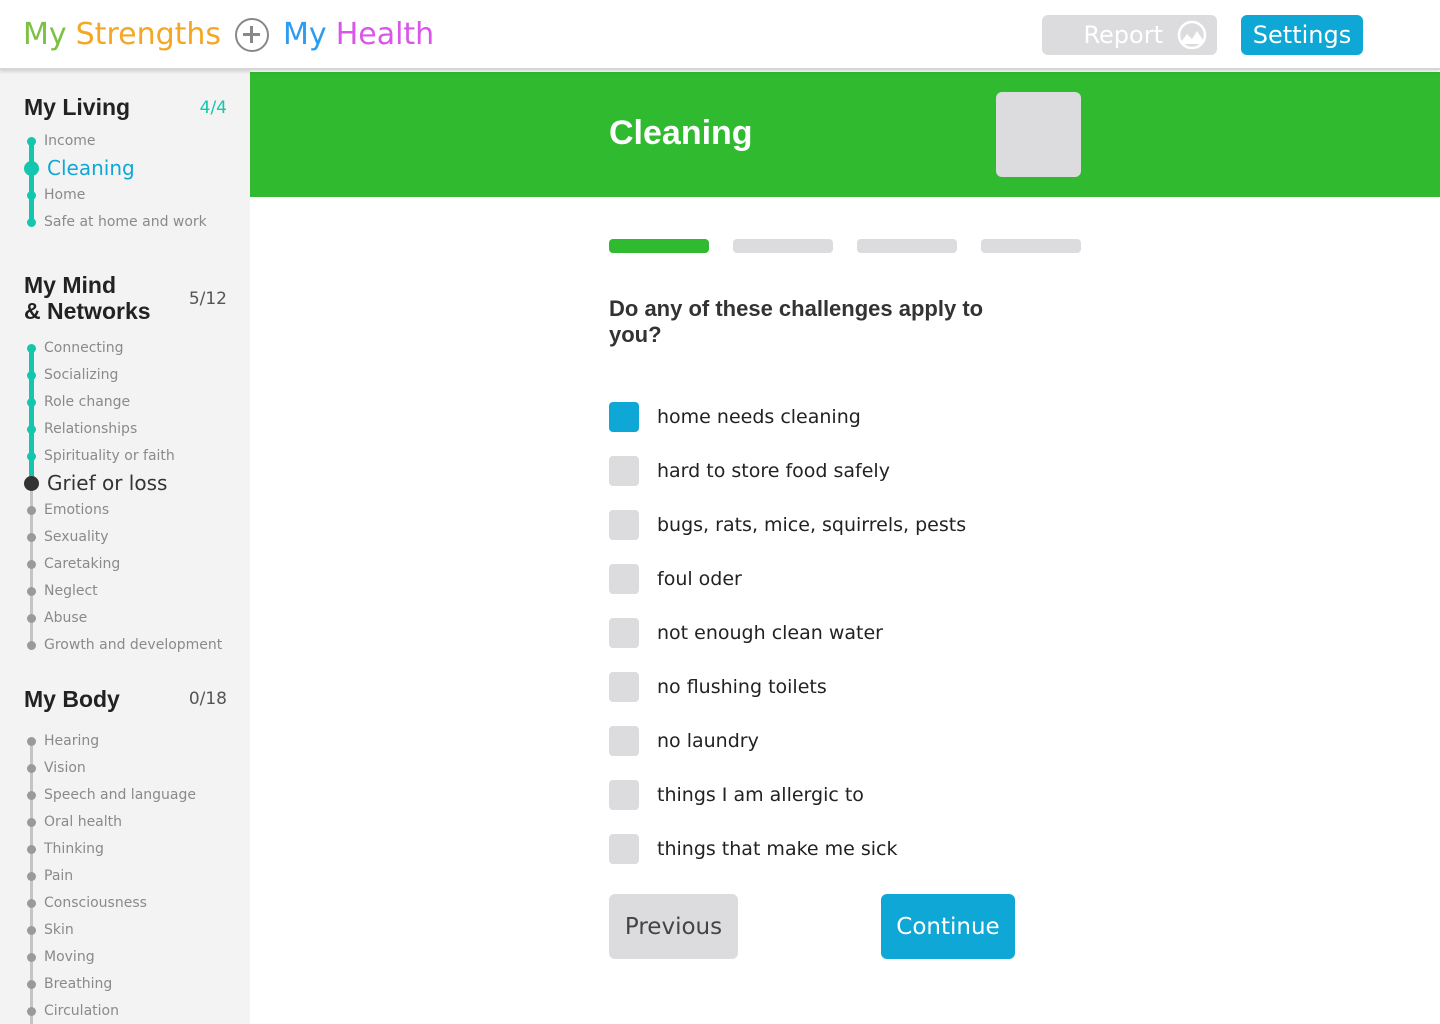 This screenshot has width=1440, height=1024. What do you see at coordinates (845, 134) in the screenshot?
I see `topic-banner: Cleaning` at bounding box center [845, 134].